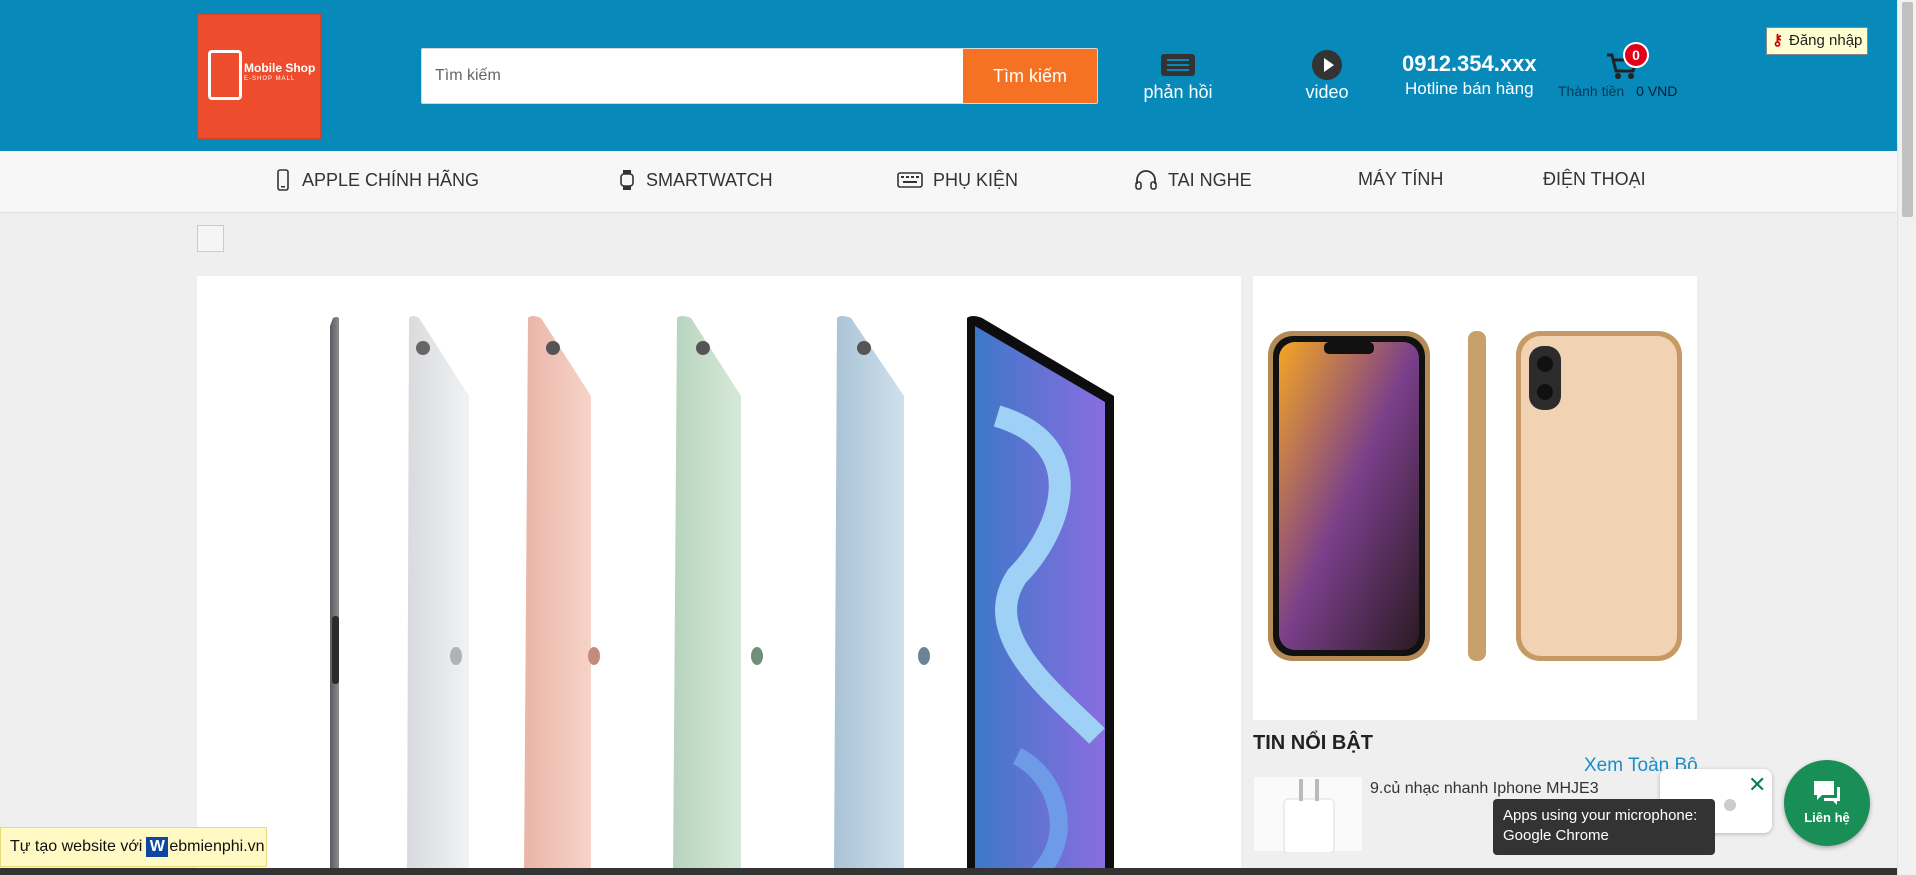  I want to click on iphone-xs-image, so click(1475, 496).